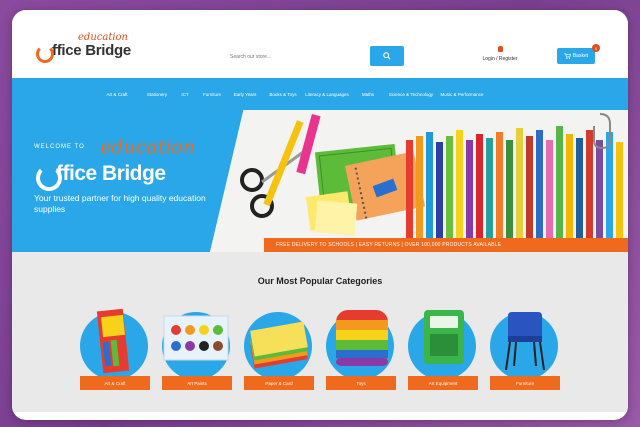 This screenshot has height=427, width=640. Describe the element at coordinates (197, 383) in the screenshot. I see `category-label: Art Paints` at that location.